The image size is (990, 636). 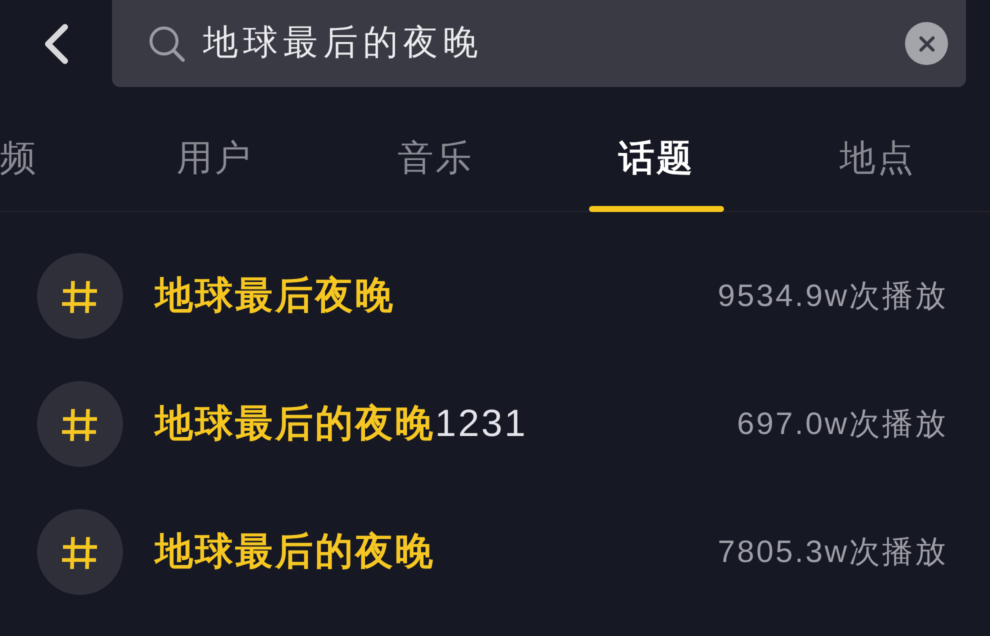 What do you see at coordinates (341, 424) in the screenshot?
I see `topic-title: 地球最后的夜晚1231` at bounding box center [341, 424].